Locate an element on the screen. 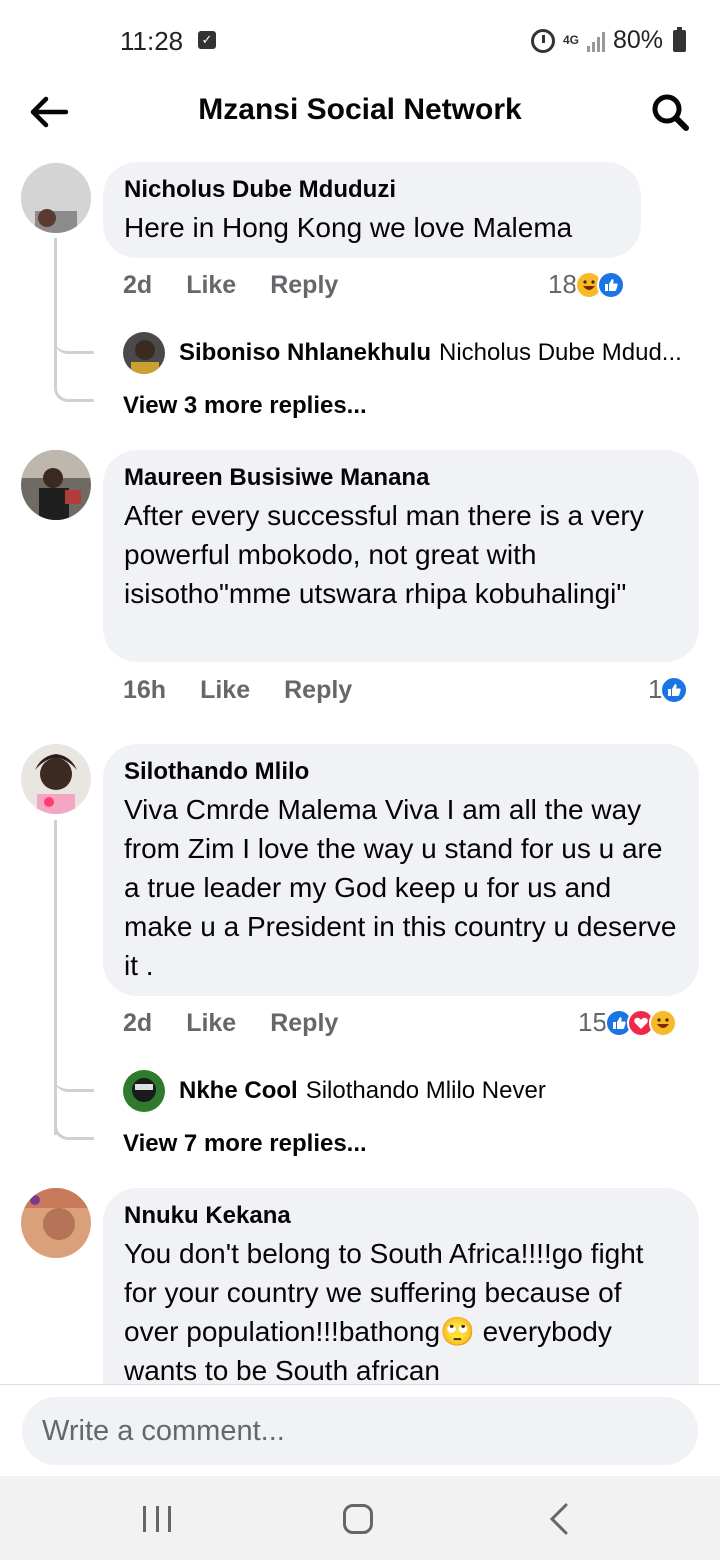 The image size is (720, 1560). comment-actions: 16h Like Reply is located at coordinates (254, 690).